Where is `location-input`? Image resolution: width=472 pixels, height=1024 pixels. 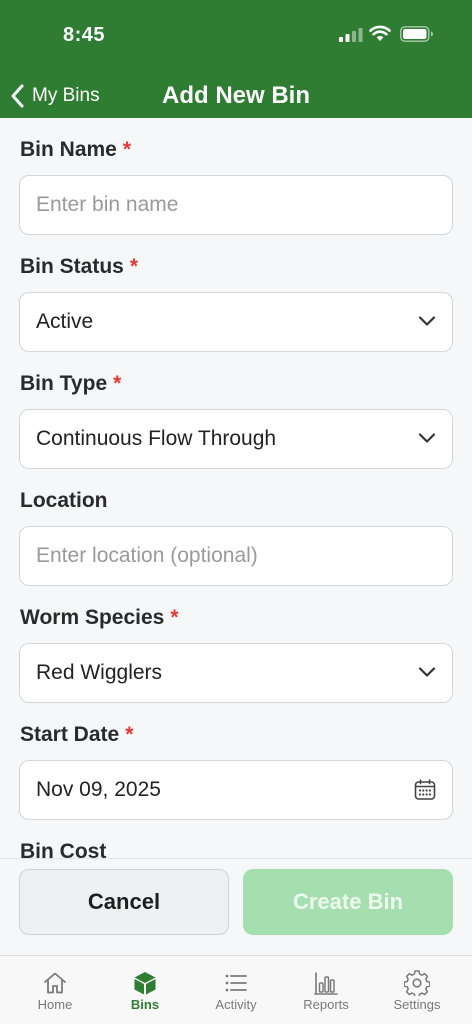
location-input is located at coordinates (236, 556).